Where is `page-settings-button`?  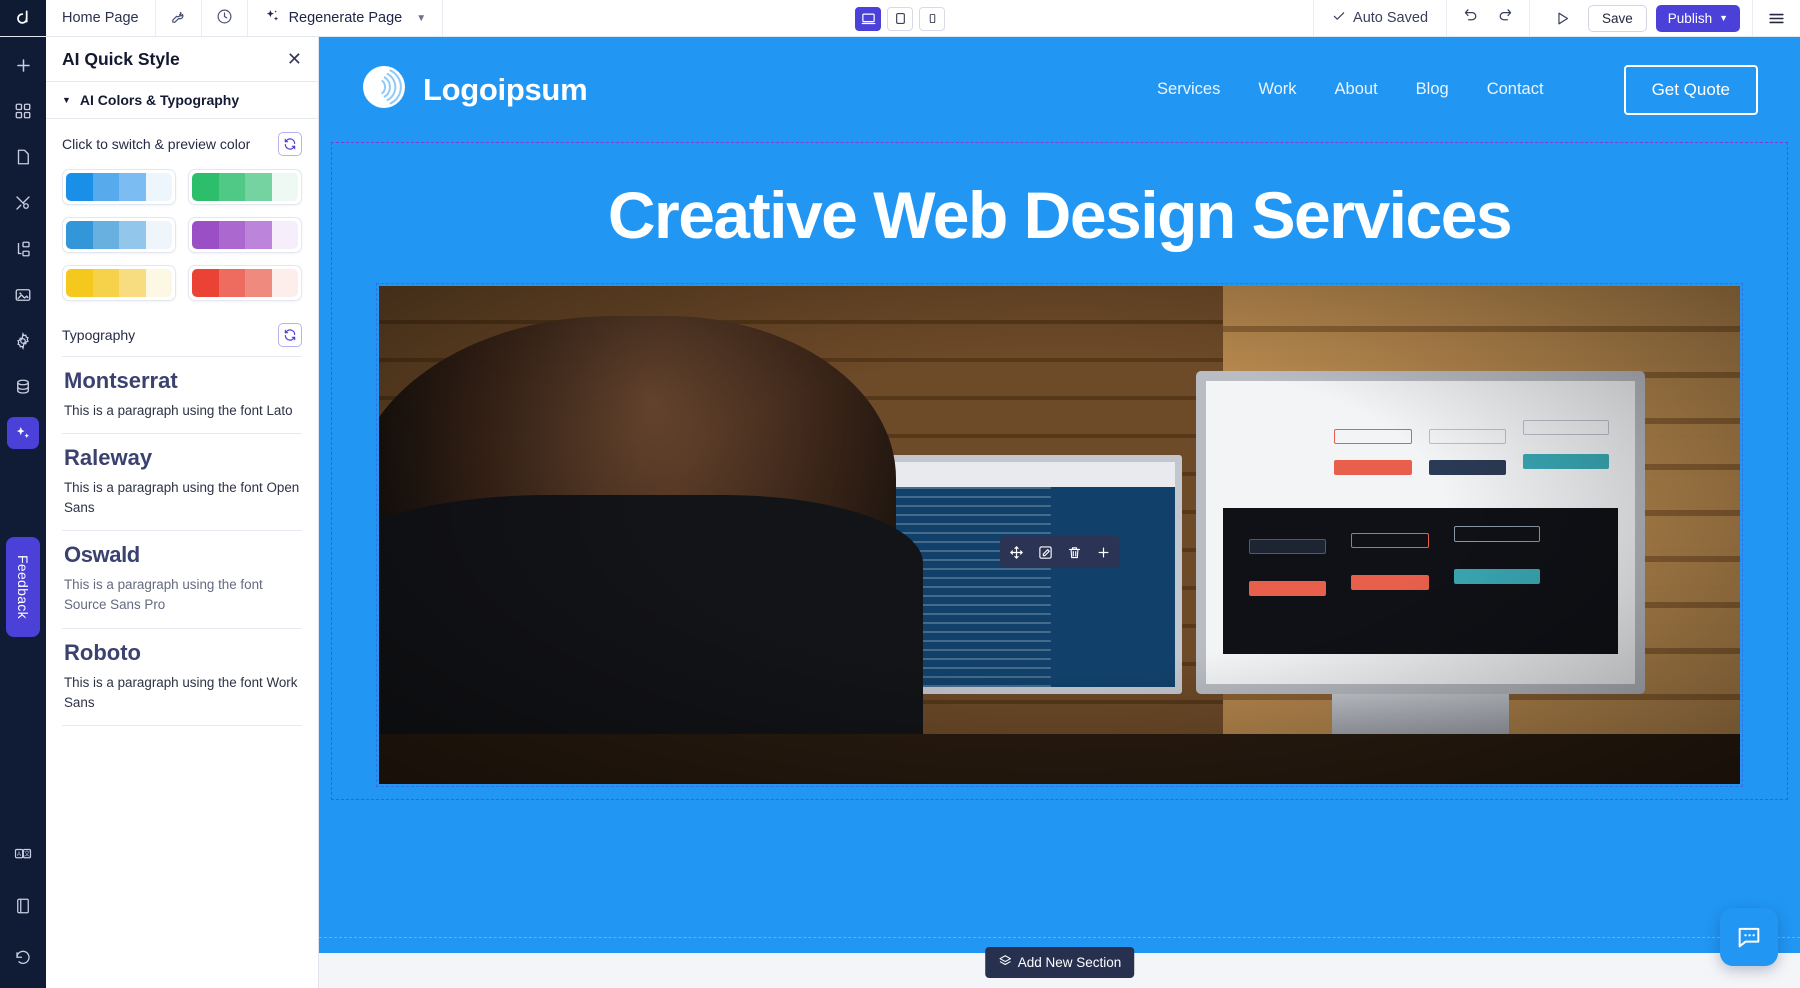
page-settings-button is located at coordinates (179, 18).